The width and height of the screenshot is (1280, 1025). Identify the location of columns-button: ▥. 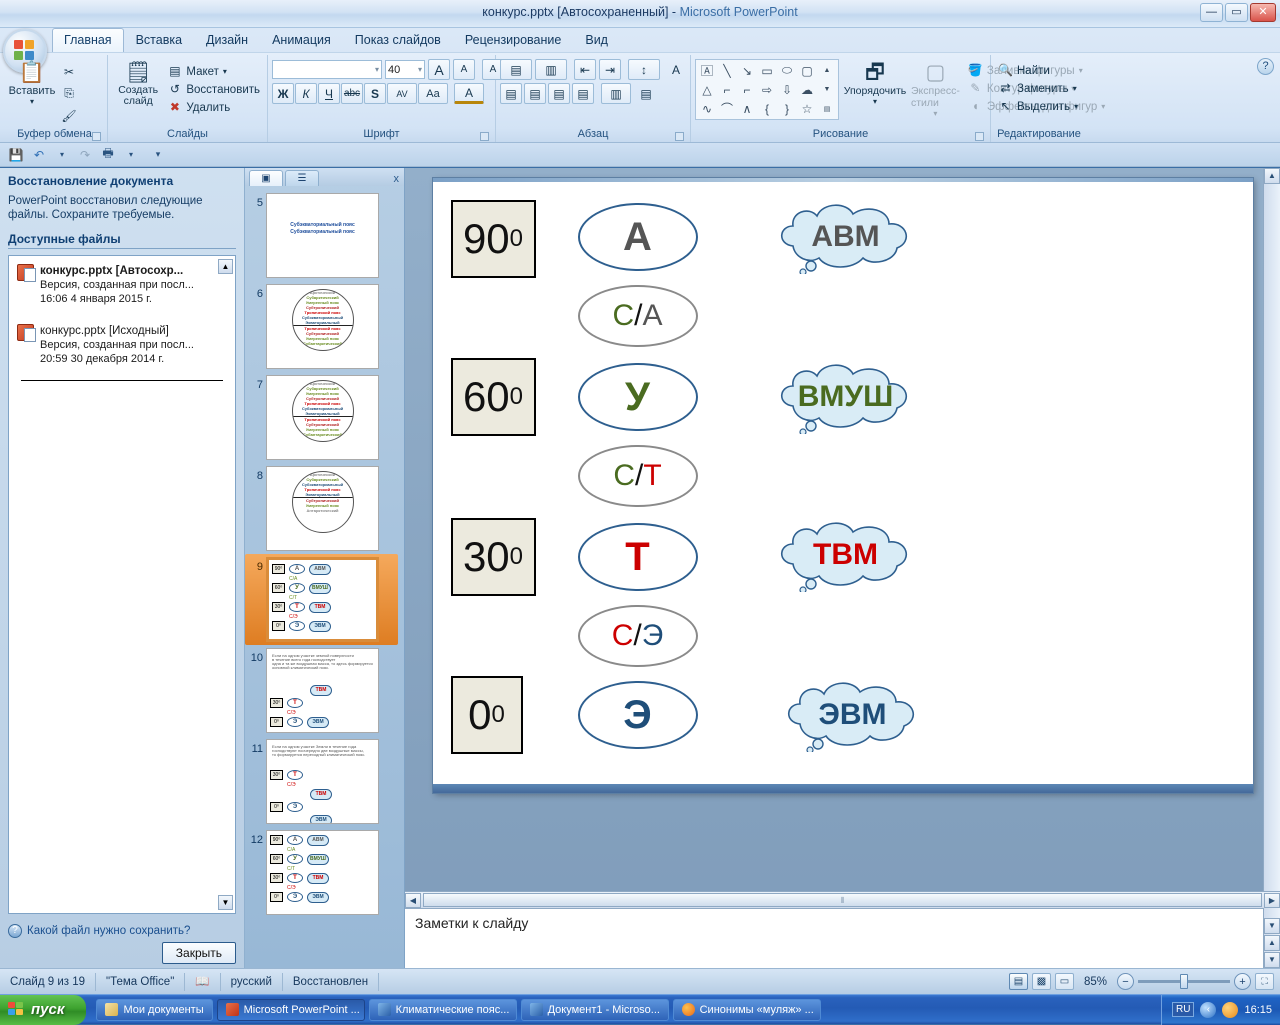
(616, 93).